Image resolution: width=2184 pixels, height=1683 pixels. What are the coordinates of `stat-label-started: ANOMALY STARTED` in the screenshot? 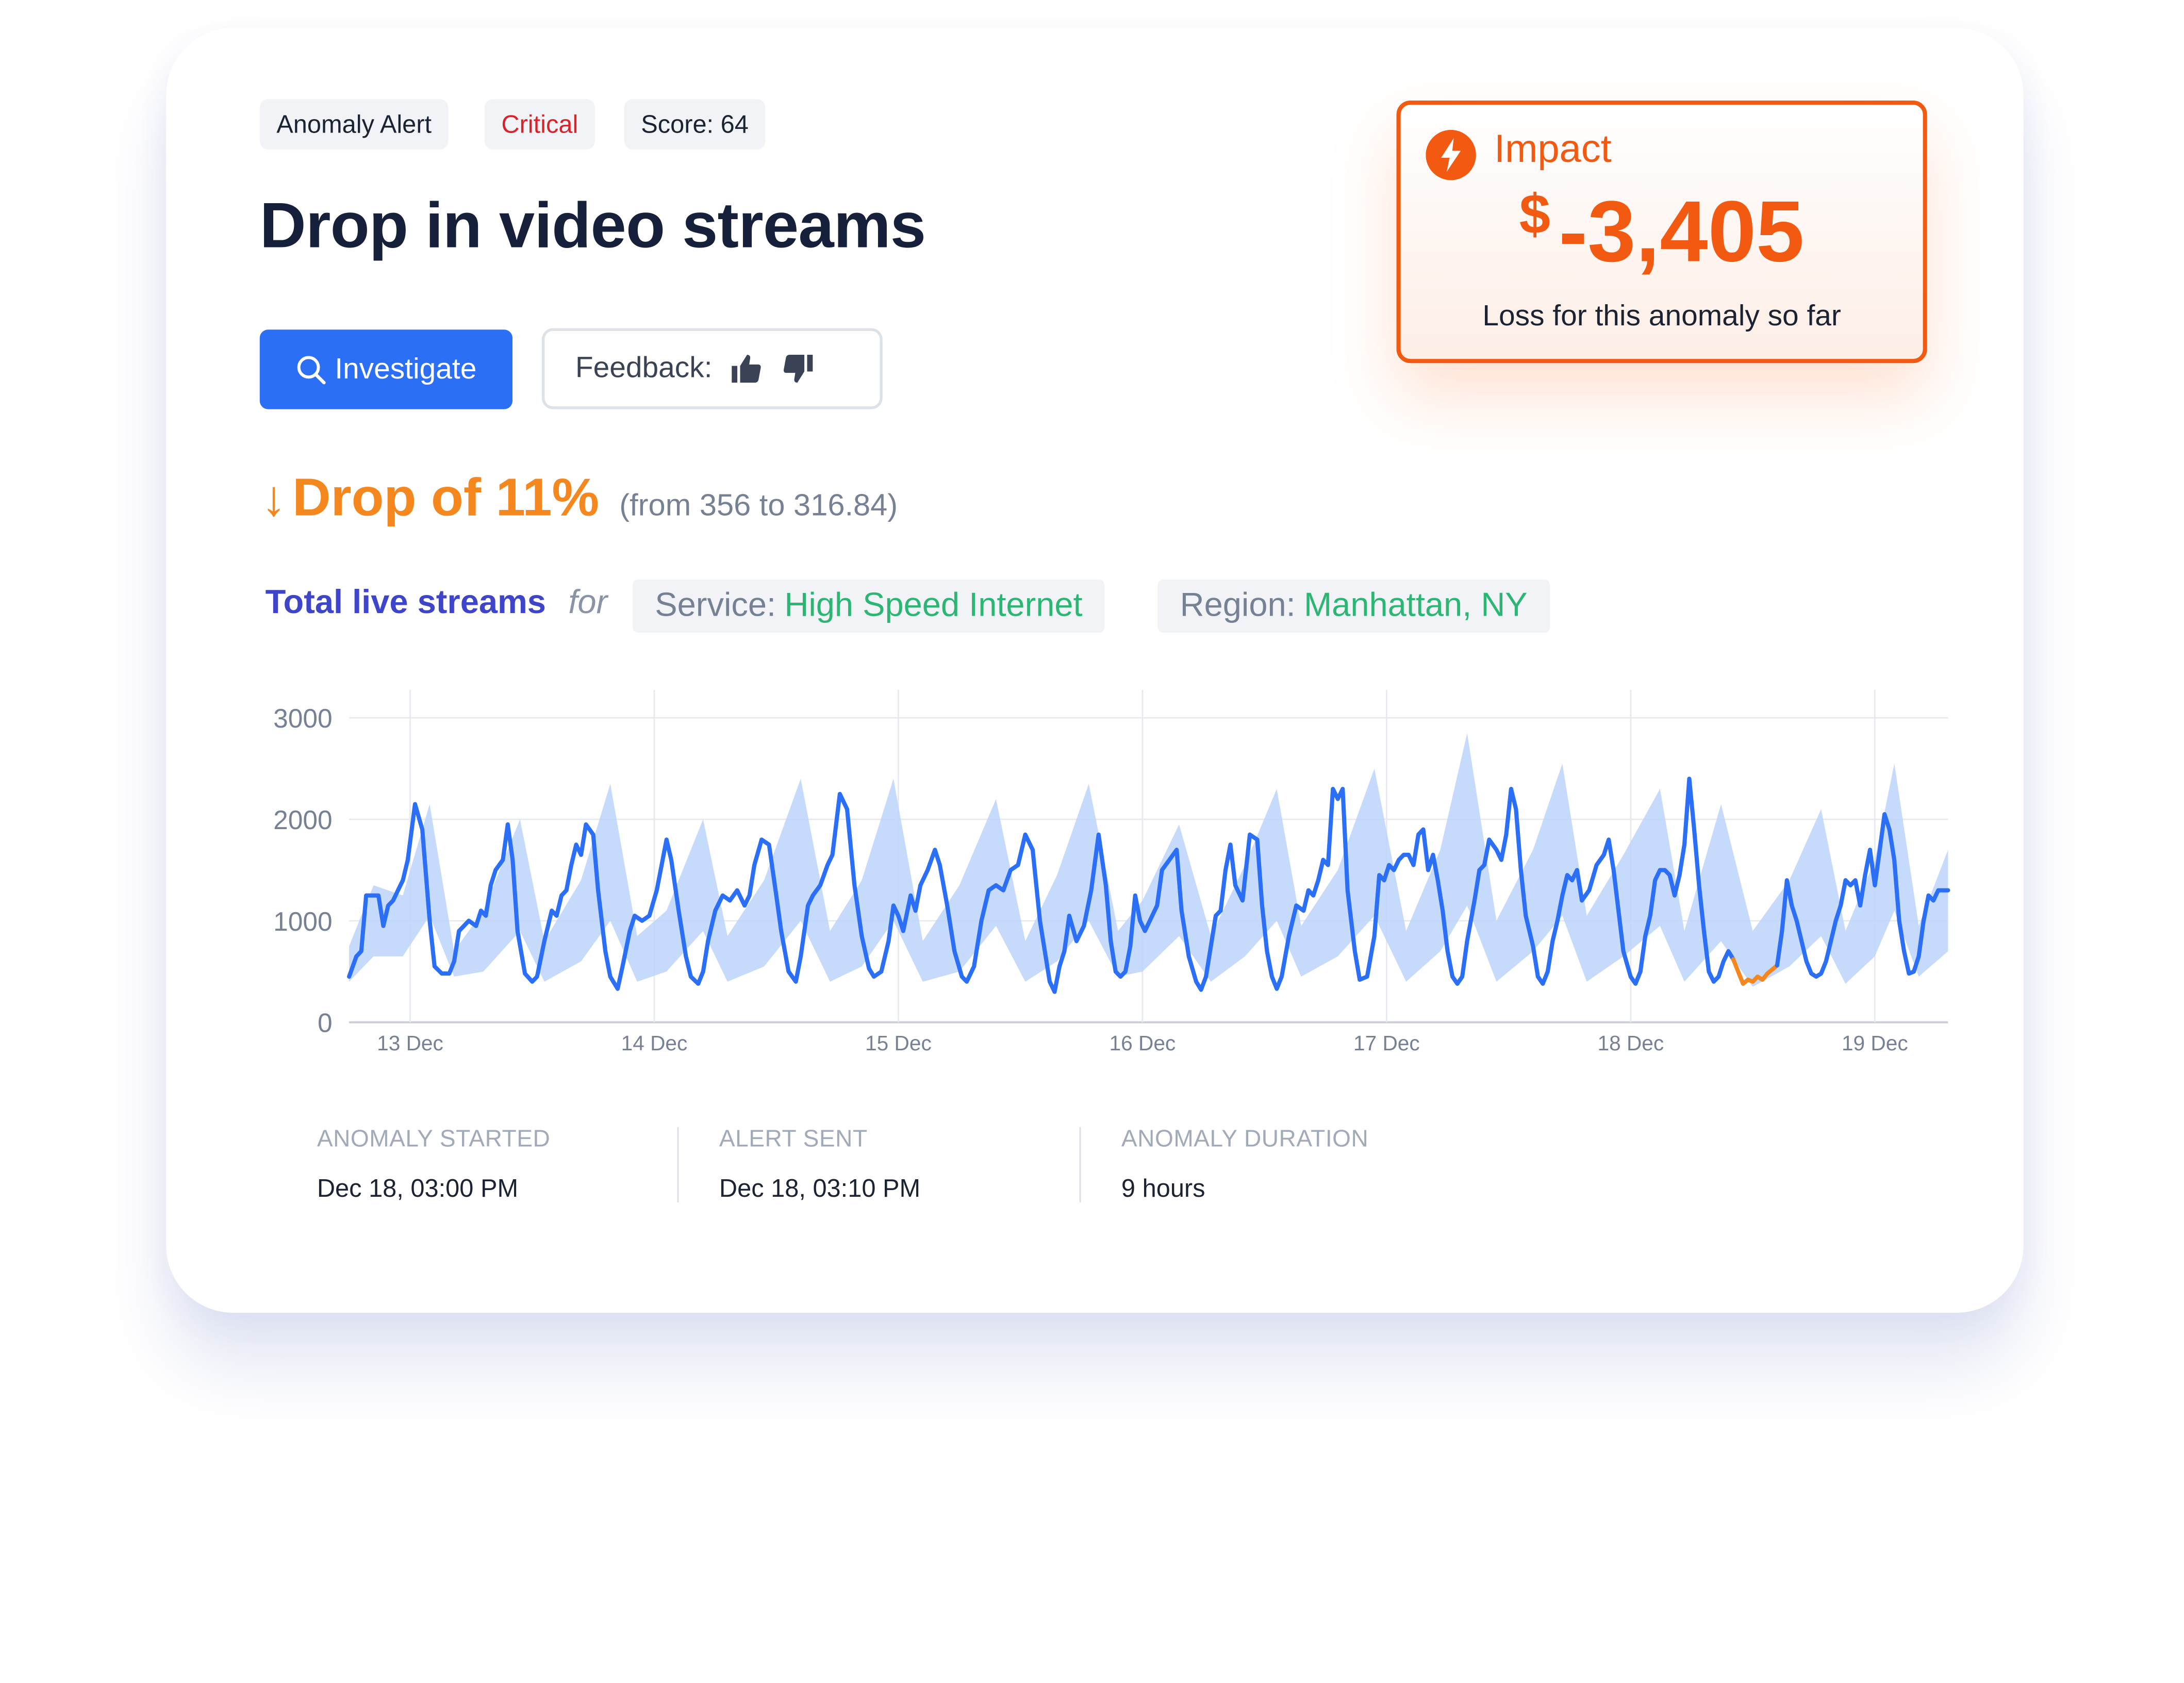 It's located at (433, 1139).